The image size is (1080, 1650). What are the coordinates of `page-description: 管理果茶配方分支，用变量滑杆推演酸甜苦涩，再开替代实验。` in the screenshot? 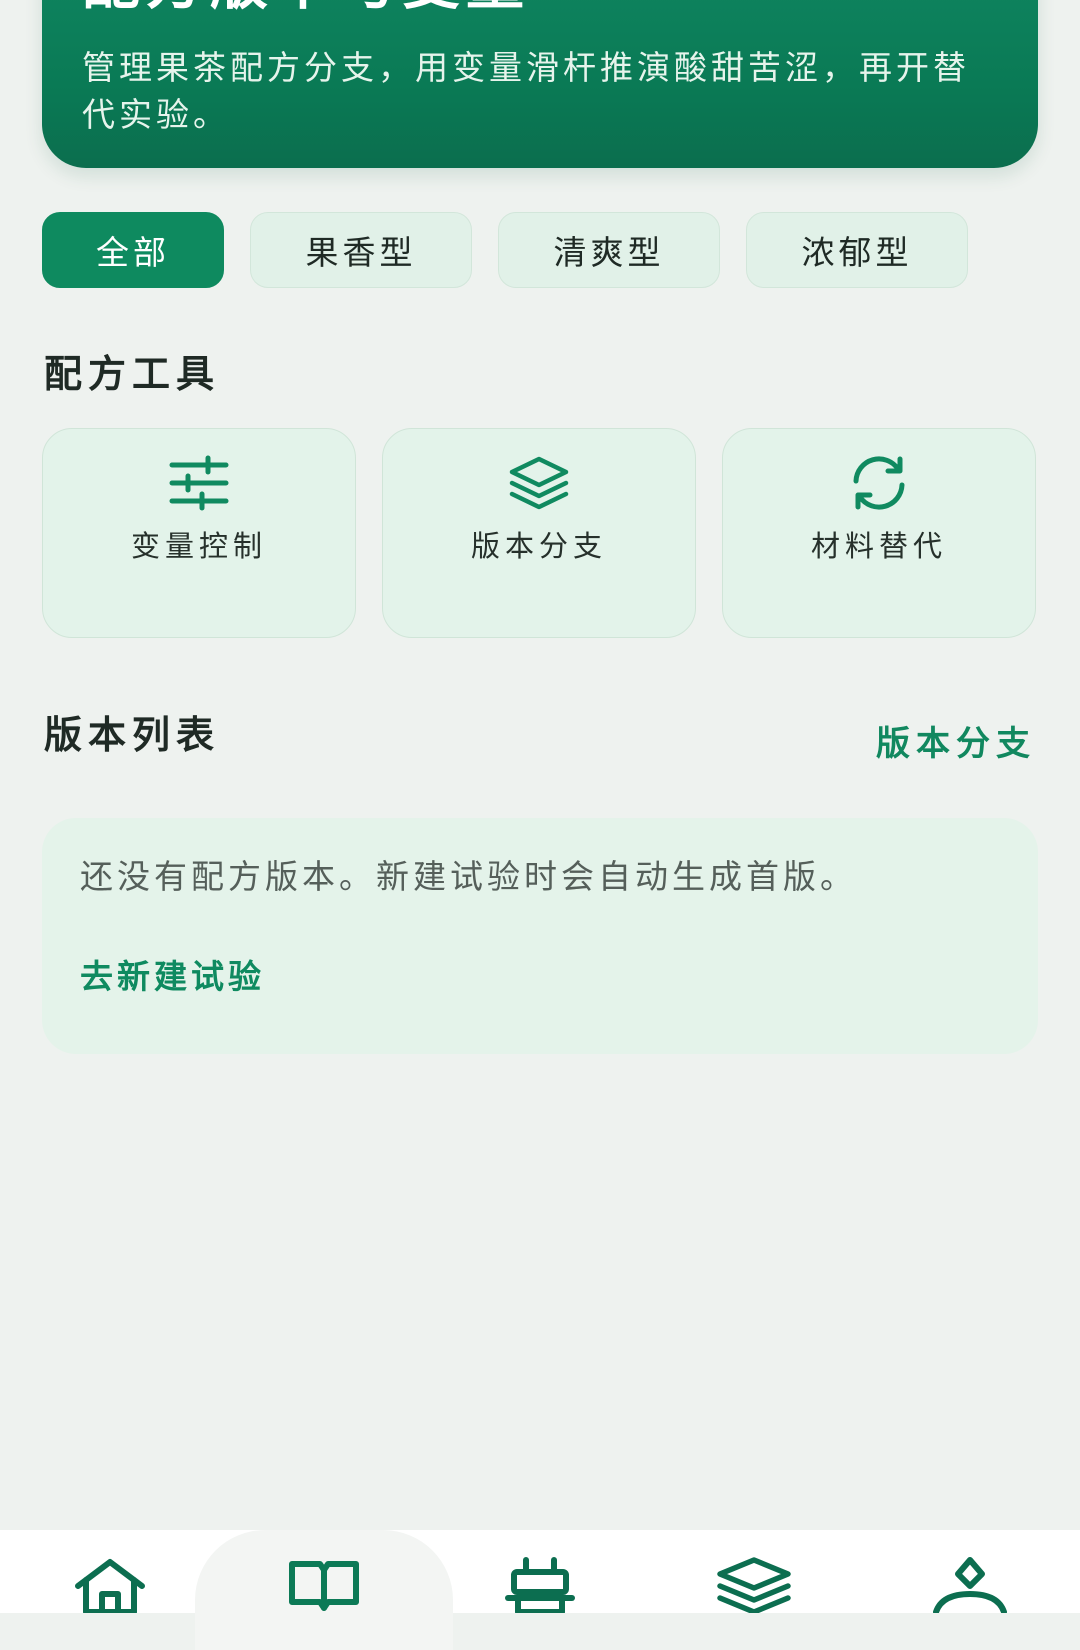 It's located at (526, 91).